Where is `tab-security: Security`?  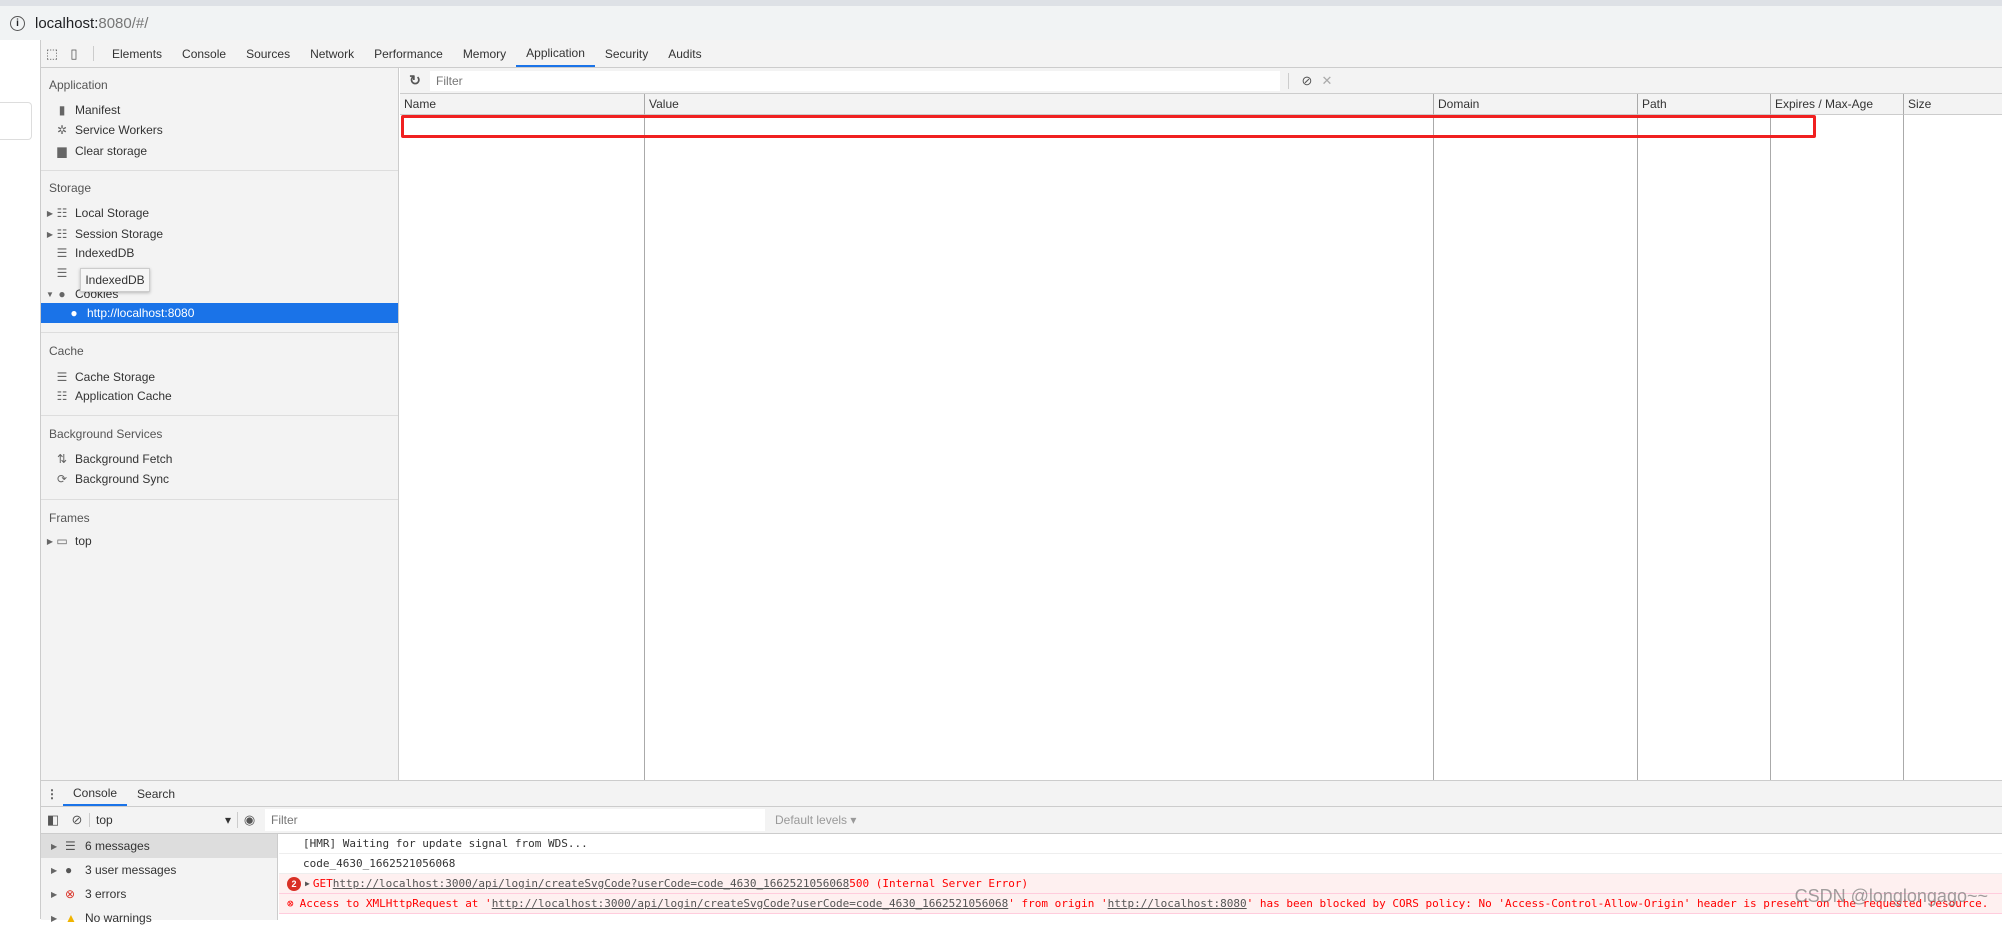 tab-security: Security is located at coordinates (626, 53).